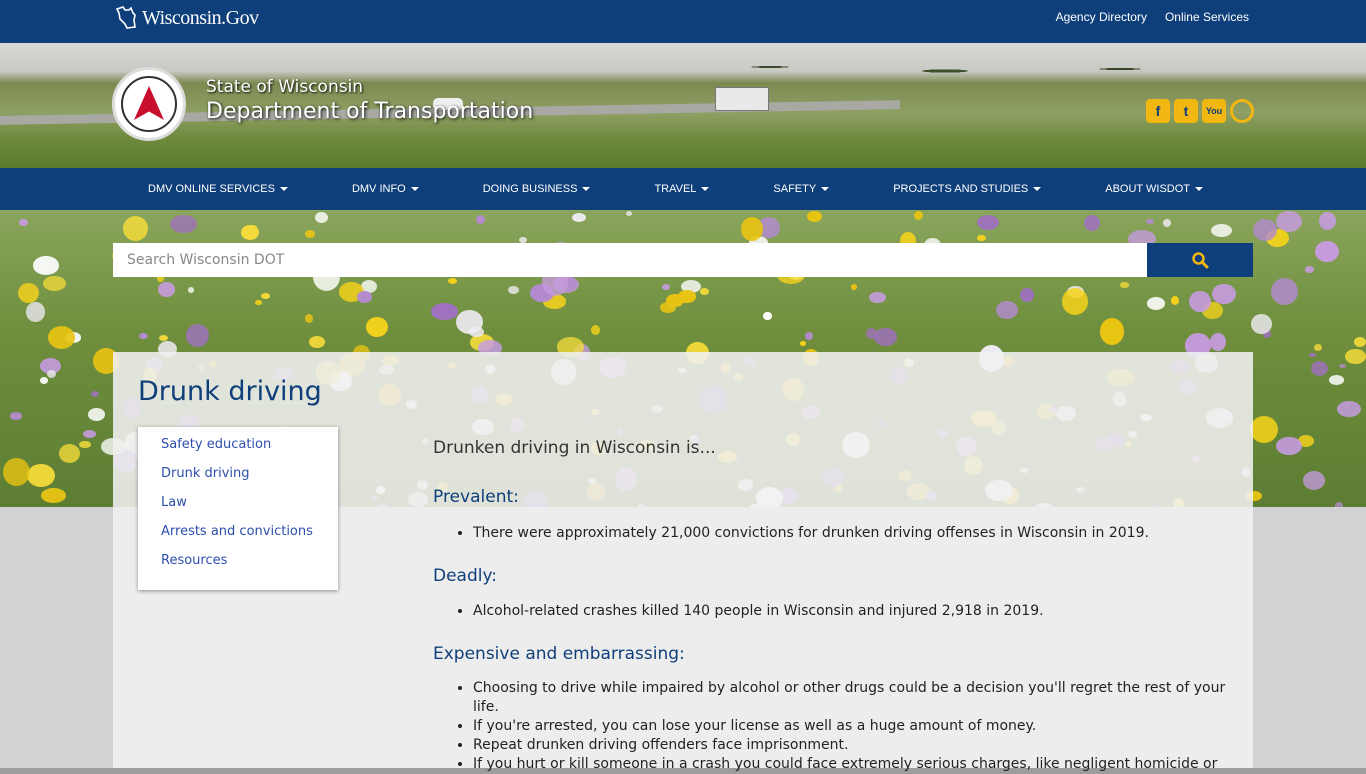  Describe the element at coordinates (211, 189) in the screenshot. I see `nav-label: DMV ONLINE SERVICES` at that location.